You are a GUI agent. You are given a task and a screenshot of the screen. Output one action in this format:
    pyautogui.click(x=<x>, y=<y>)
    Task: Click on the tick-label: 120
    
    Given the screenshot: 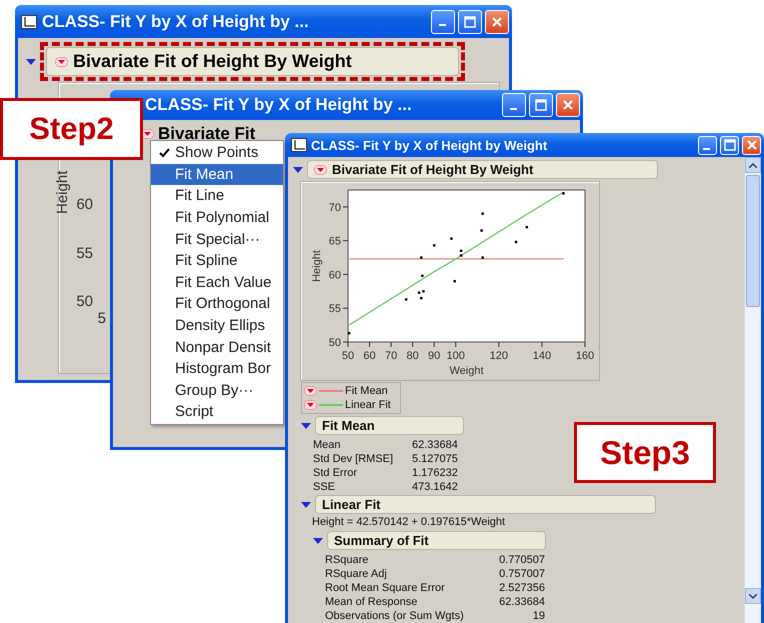 What is the action you would take?
    pyautogui.click(x=499, y=356)
    